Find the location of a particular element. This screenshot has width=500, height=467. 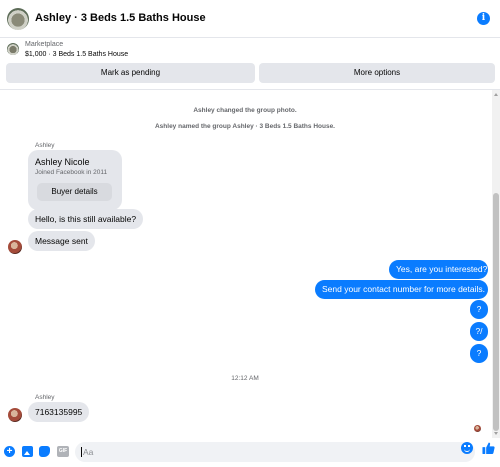

buyer-details-button: Buyer details is located at coordinates (74, 192).